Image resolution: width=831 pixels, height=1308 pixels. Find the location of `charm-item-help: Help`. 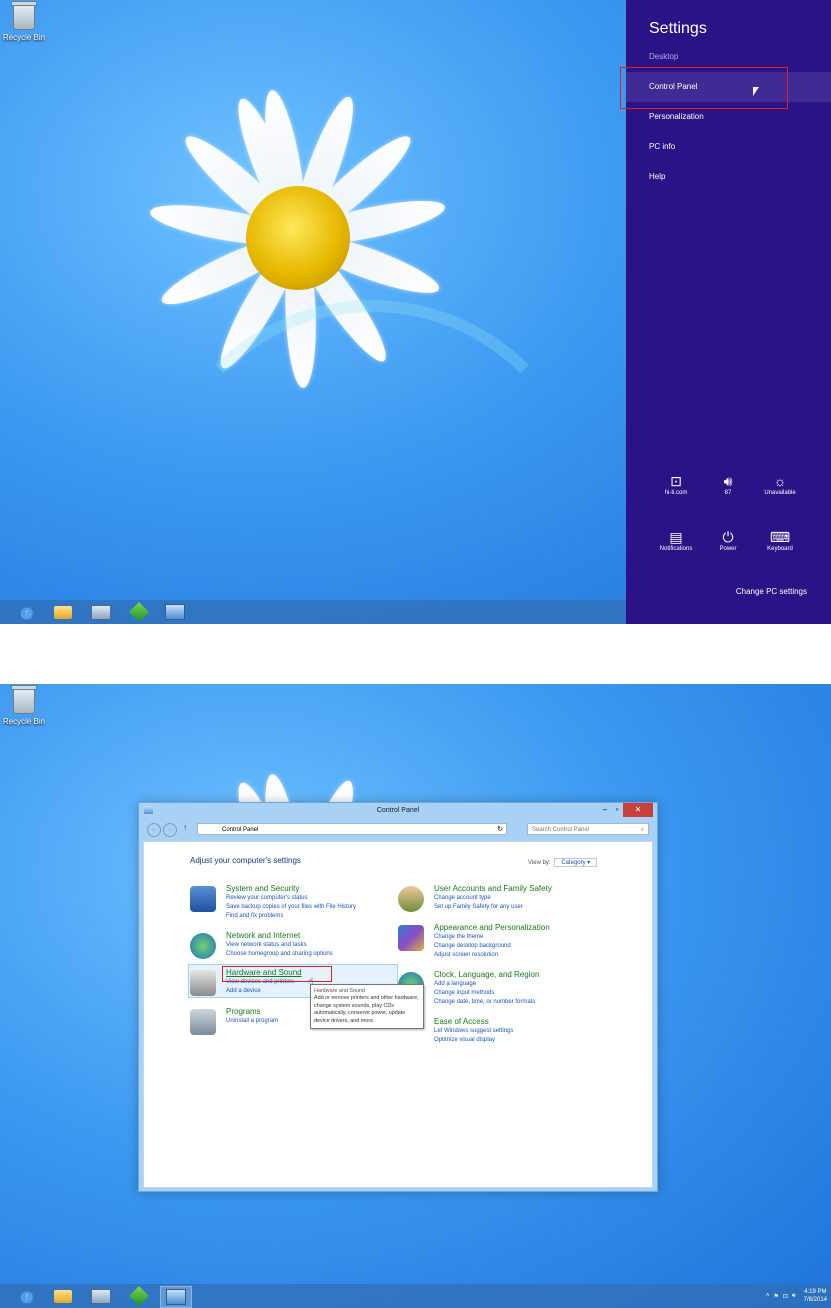

charm-item-help: Help is located at coordinates (728, 177).